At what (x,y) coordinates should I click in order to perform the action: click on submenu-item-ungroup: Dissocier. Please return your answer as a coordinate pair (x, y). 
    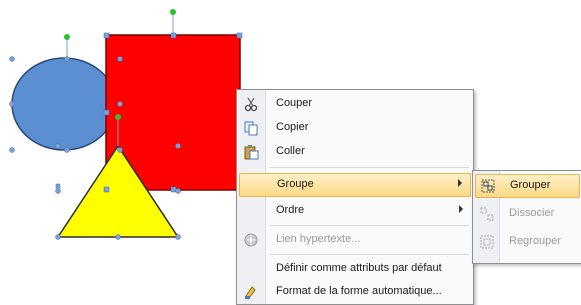
    Looking at the image, I should click on (527, 214).